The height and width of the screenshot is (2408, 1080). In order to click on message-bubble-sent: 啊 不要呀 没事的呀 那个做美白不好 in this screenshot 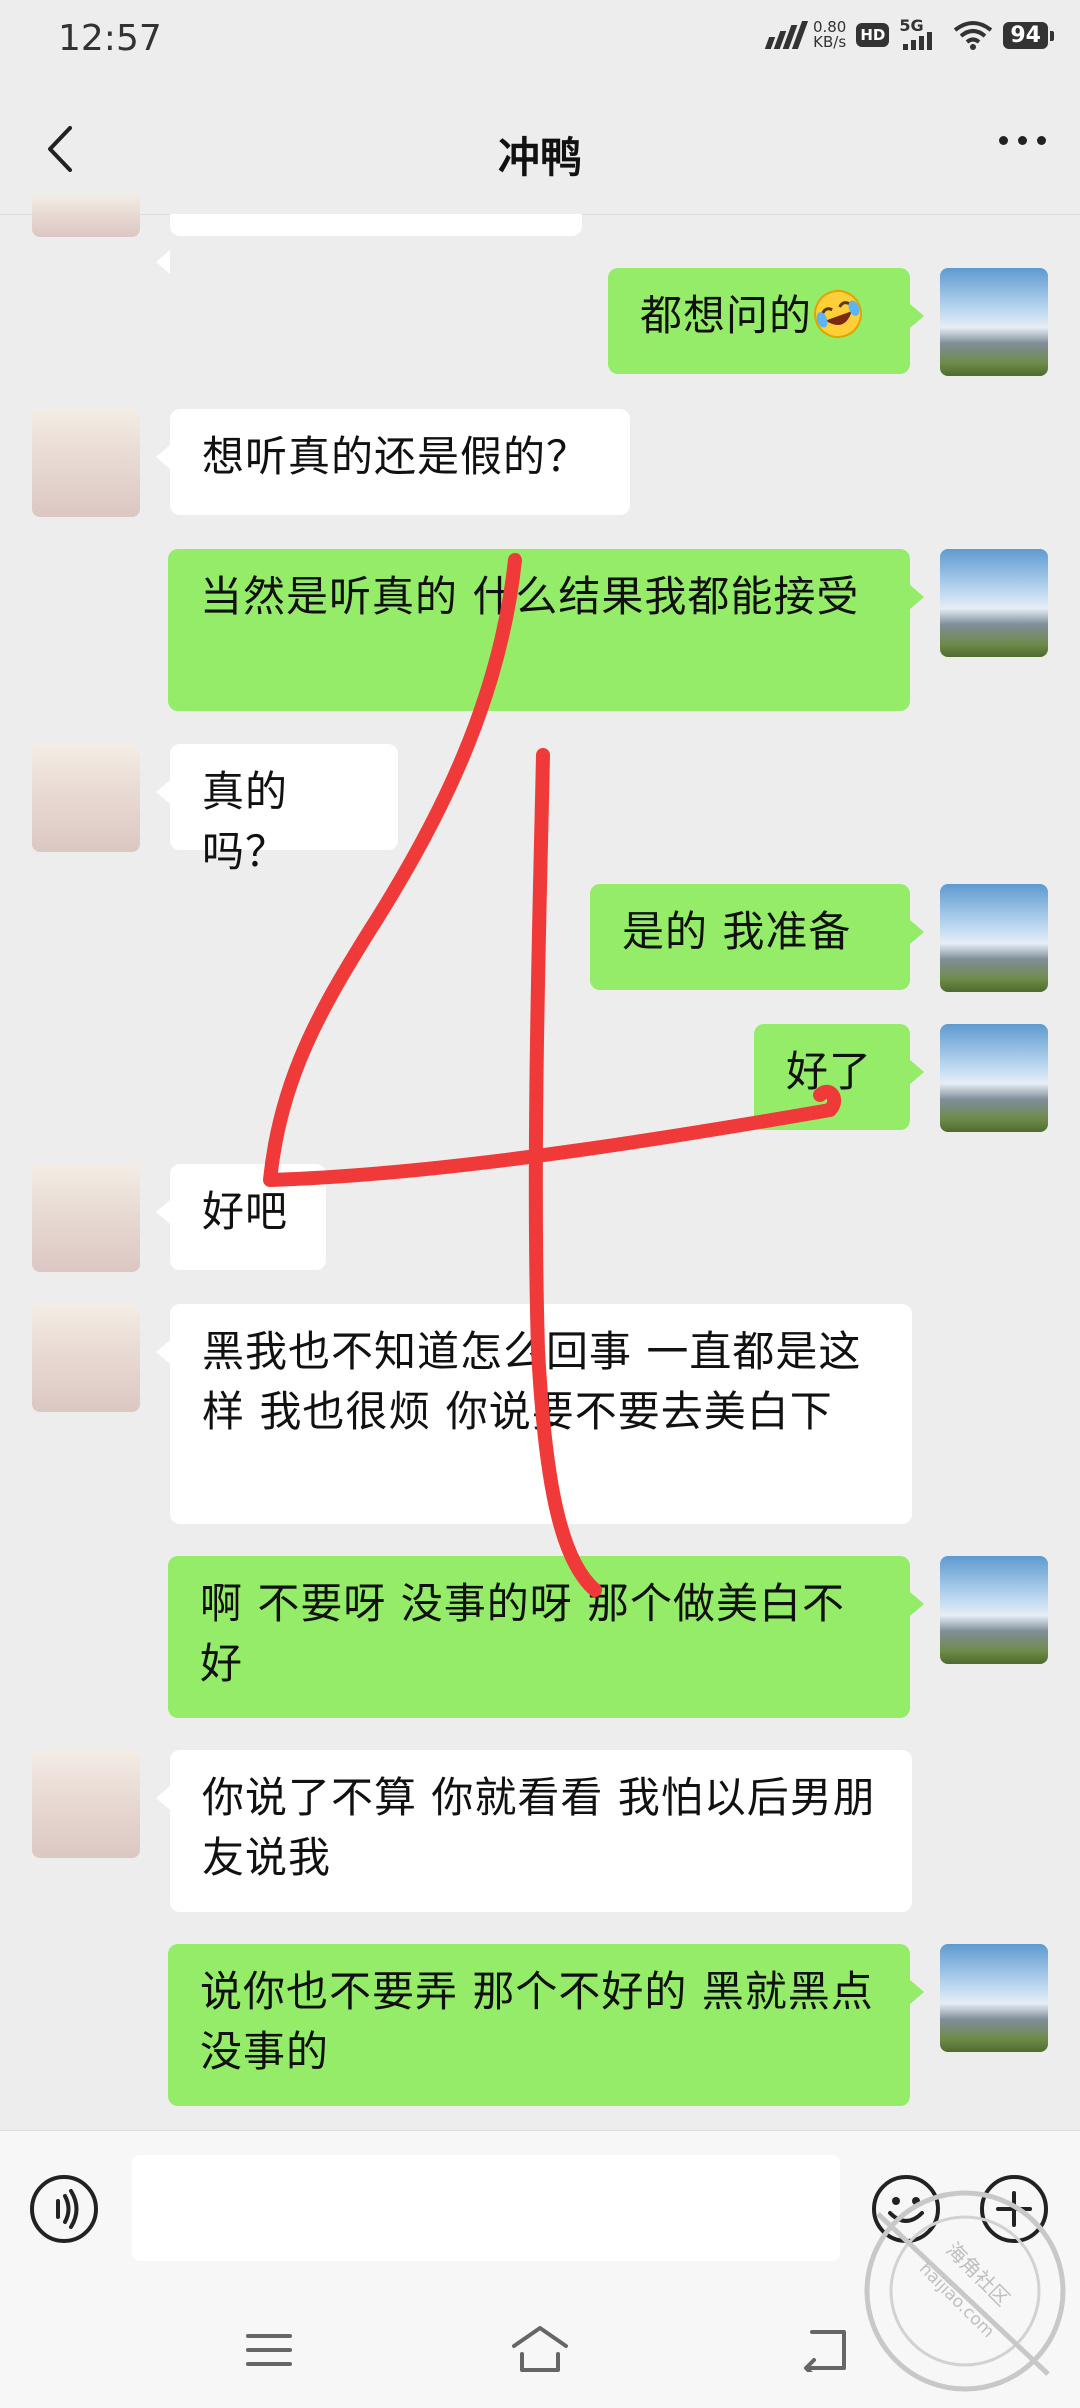, I will do `click(546, 1637)`.